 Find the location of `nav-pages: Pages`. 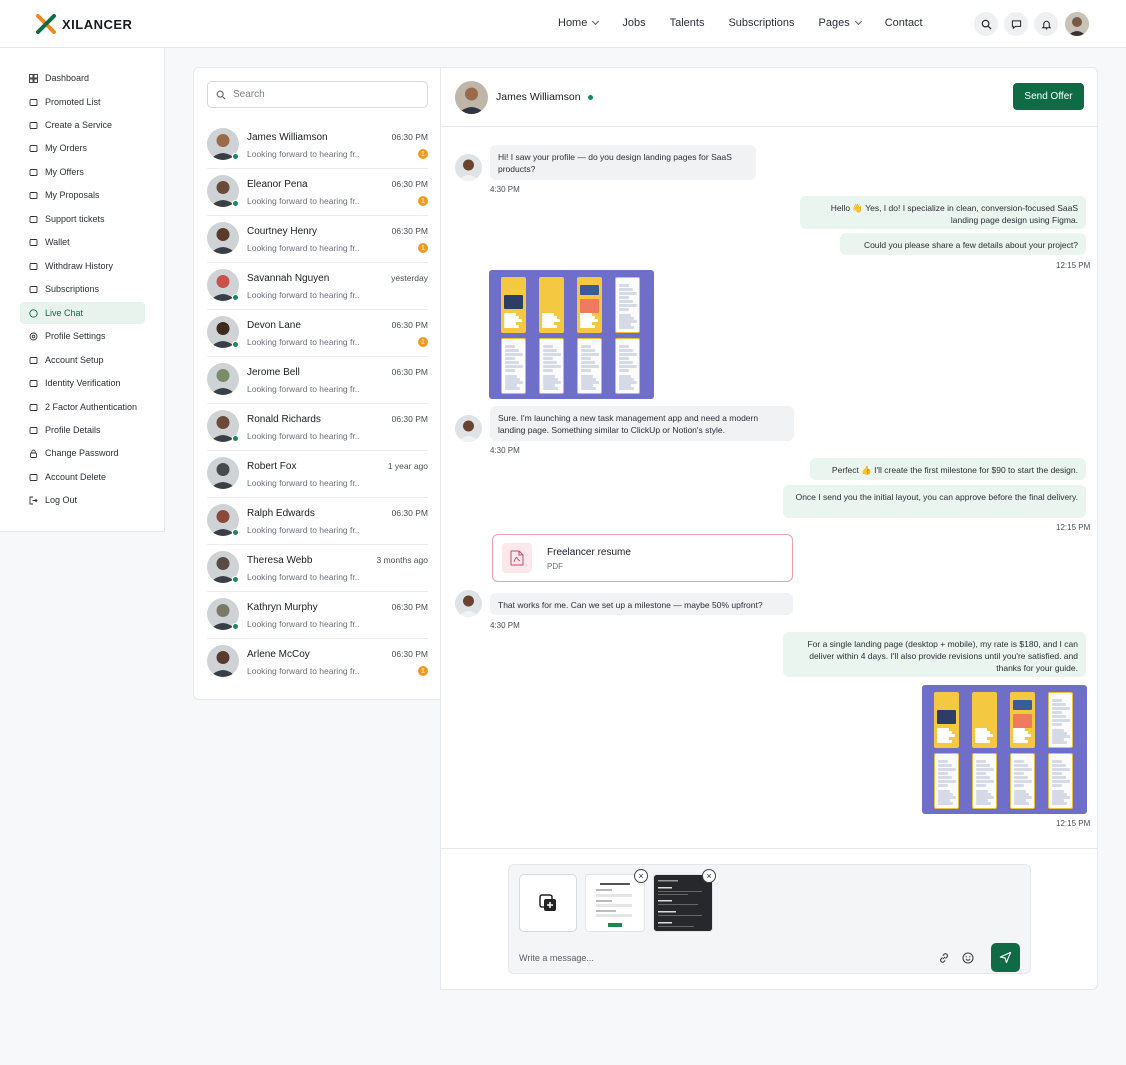

nav-pages: Pages is located at coordinates (840, 23).